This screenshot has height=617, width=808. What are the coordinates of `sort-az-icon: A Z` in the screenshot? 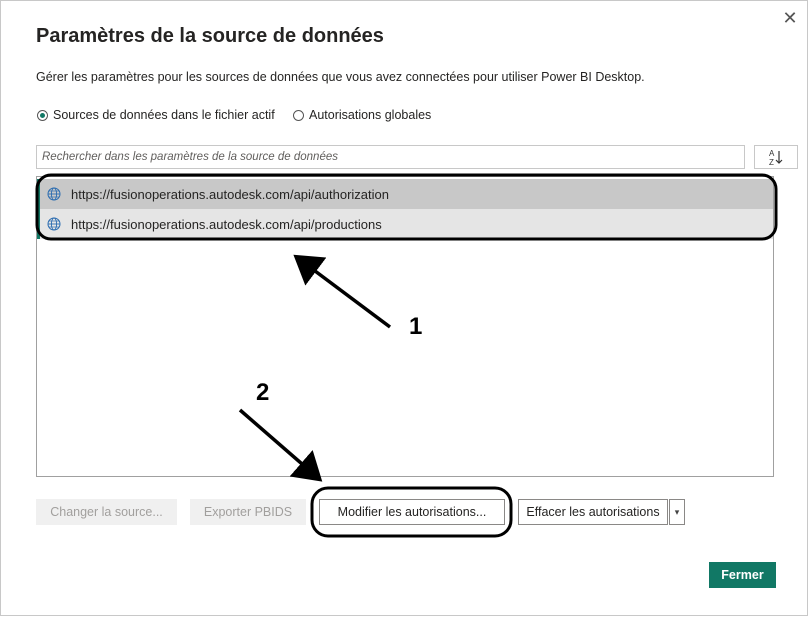 It's located at (776, 158).